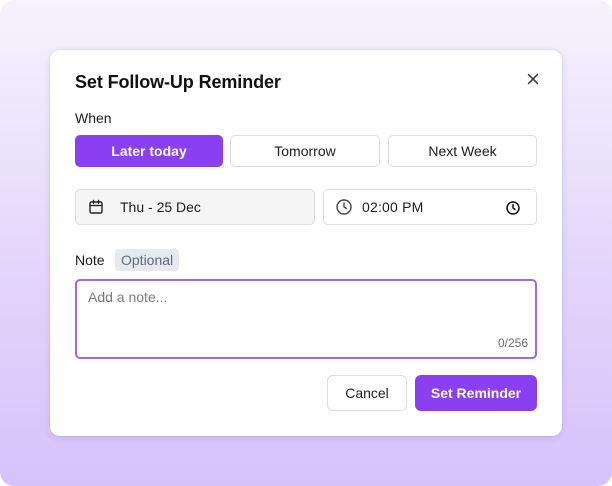 This screenshot has height=486, width=612. Describe the element at coordinates (476, 393) in the screenshot. I see `set-reminder-button: Set Reminder` at that location.